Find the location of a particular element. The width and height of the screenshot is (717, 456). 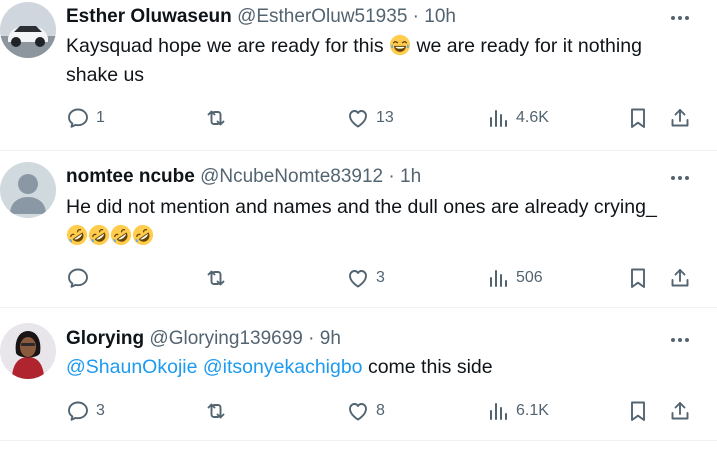

views-button: 506 is located at coordinates (514, 278).